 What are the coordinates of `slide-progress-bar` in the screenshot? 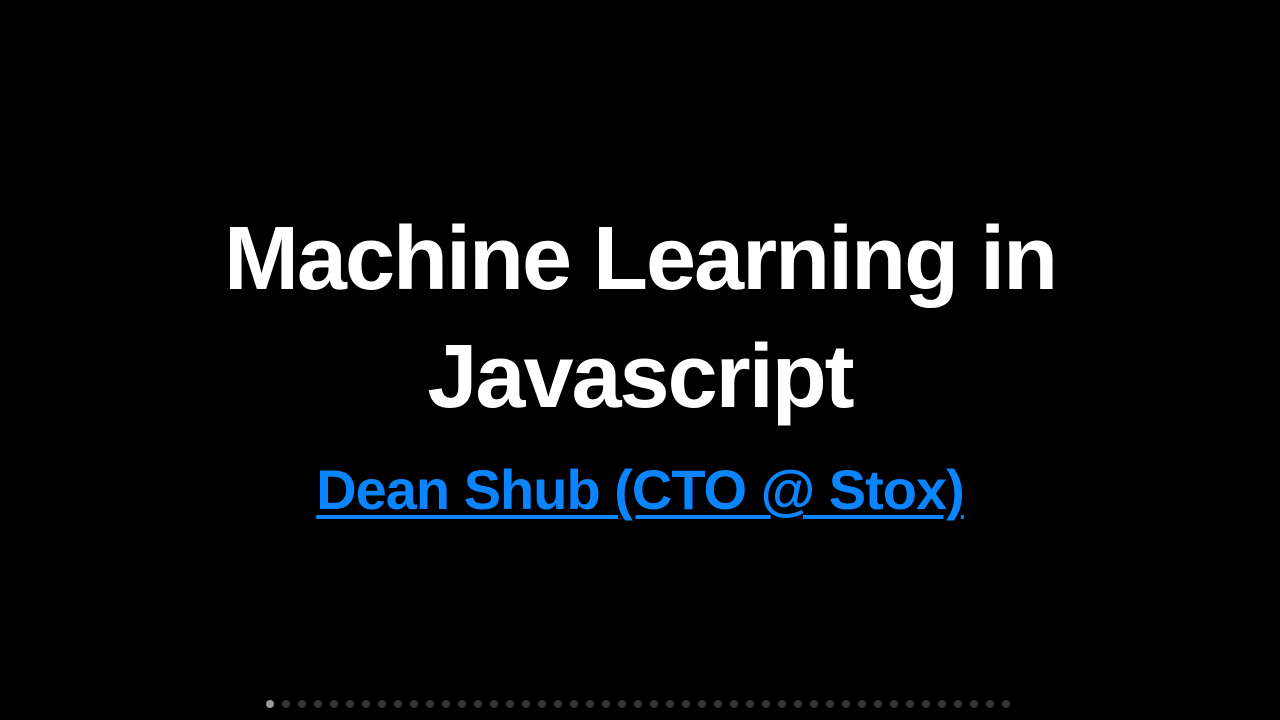 It's located at (640, 704).